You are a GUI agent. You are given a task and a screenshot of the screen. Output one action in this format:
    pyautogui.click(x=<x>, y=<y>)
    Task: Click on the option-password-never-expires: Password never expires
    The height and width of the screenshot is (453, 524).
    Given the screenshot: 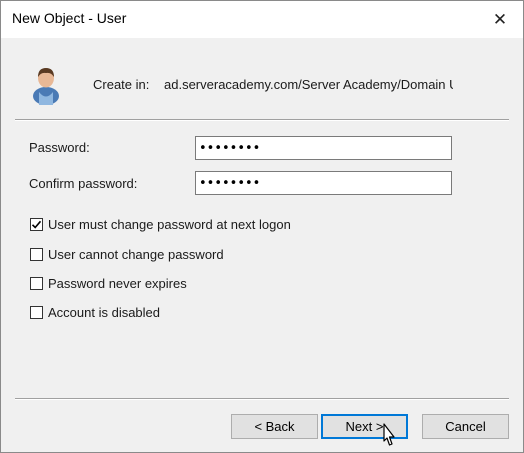 What is the action you would take?
    pyautogui.click(x=108, y=283)
    